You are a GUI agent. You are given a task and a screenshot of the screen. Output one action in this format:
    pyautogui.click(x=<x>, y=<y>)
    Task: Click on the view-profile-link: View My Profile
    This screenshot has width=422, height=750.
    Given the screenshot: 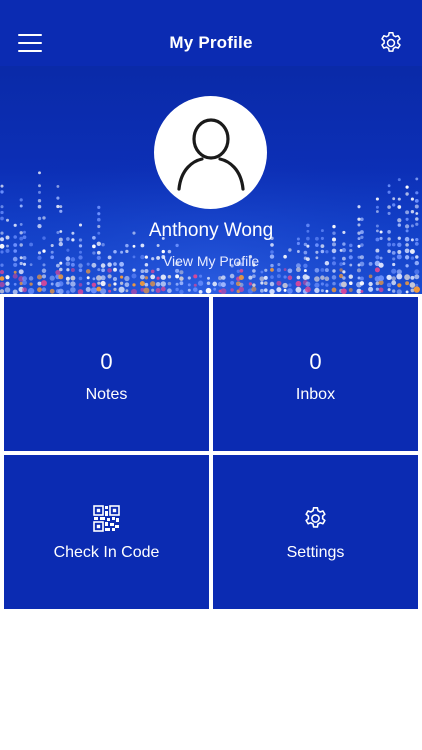 What is the action you would take?
    pyautogui.click(x=211, y=261)
    